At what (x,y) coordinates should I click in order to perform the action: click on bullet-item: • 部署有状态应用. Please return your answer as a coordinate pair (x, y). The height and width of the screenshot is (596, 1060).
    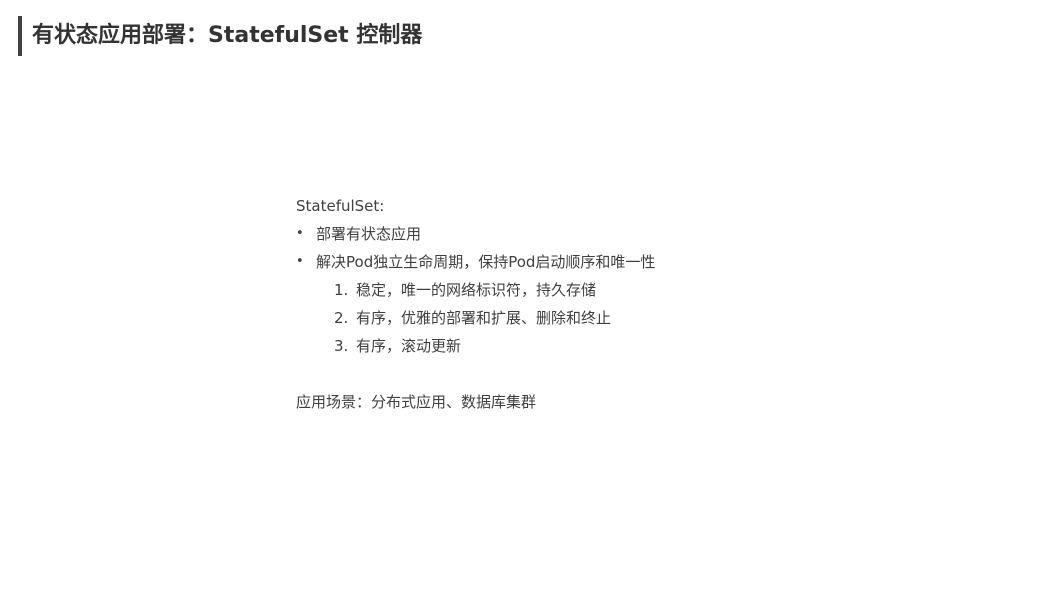
    Looking at the image, I should click on (616, 234).